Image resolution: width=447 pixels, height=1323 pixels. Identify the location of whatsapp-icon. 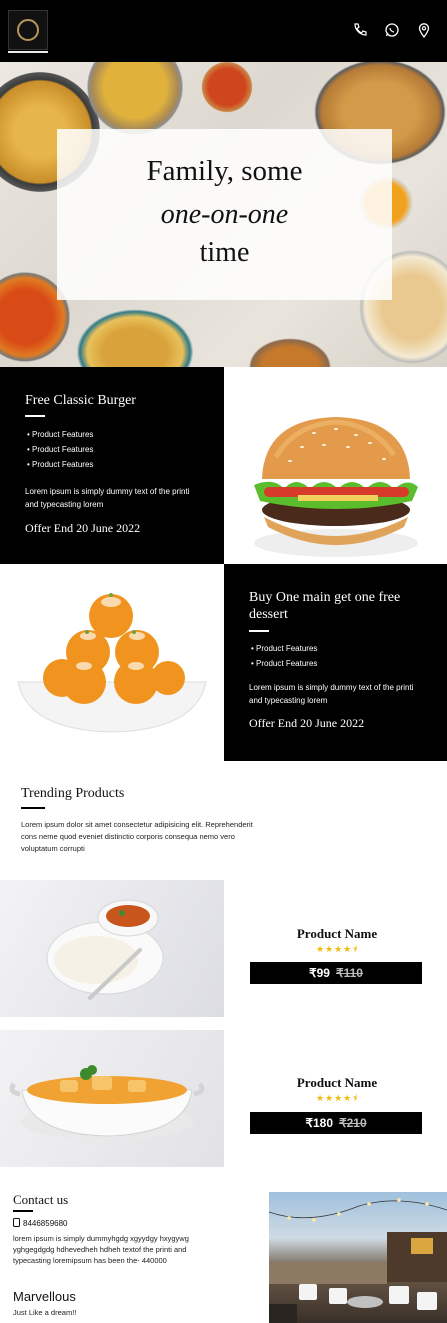
(392, 30).